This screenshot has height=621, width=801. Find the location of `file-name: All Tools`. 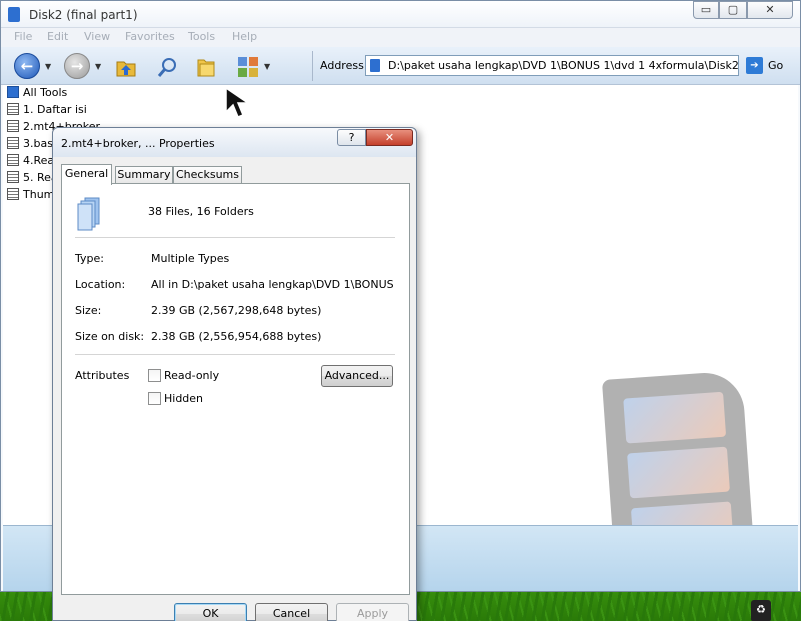

file-name: All Tools is located at coordinates (45, 92).